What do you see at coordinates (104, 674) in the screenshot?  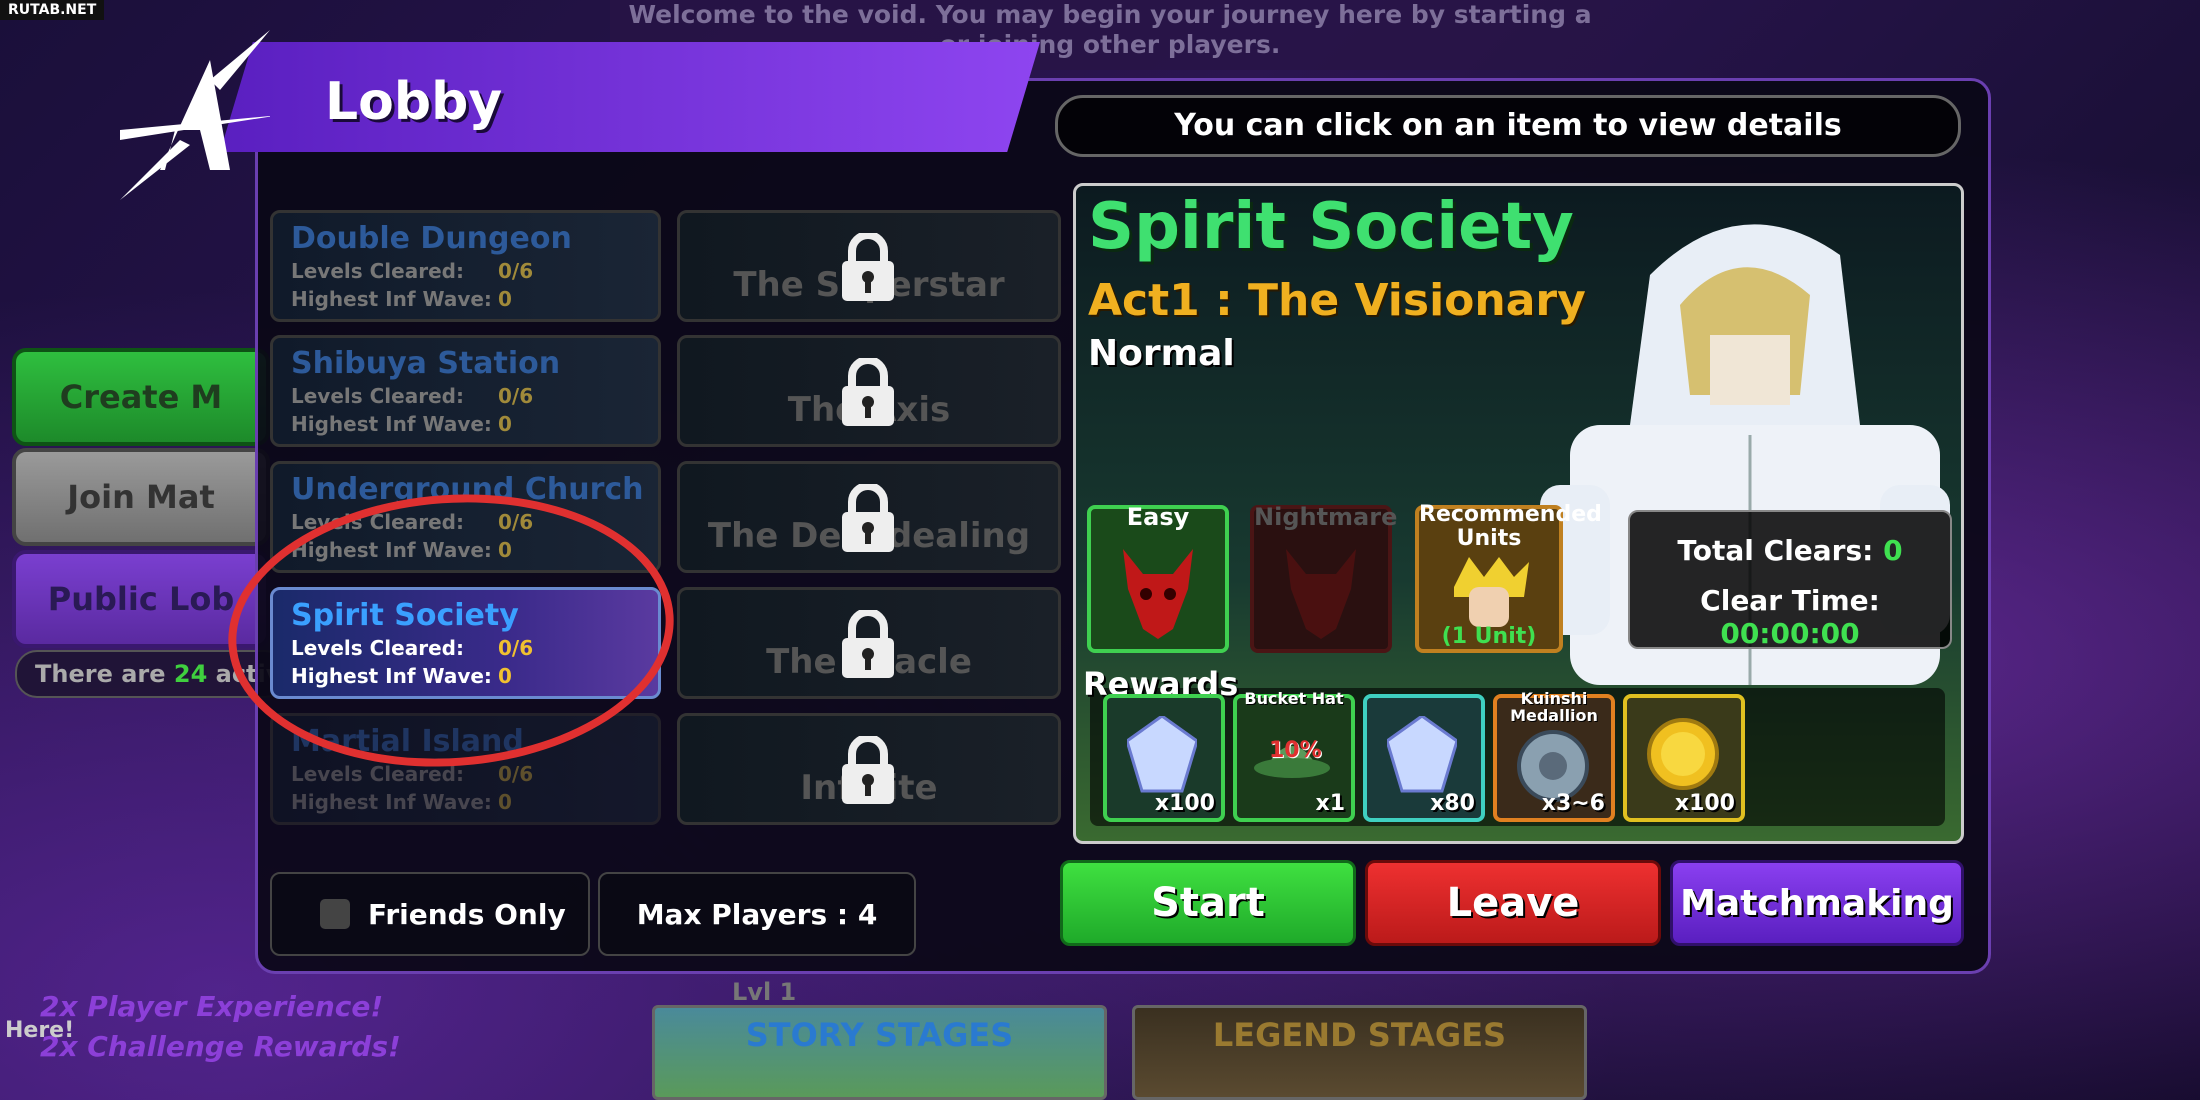 I see `active-prefix: There are` at bounding box center [104, 674].